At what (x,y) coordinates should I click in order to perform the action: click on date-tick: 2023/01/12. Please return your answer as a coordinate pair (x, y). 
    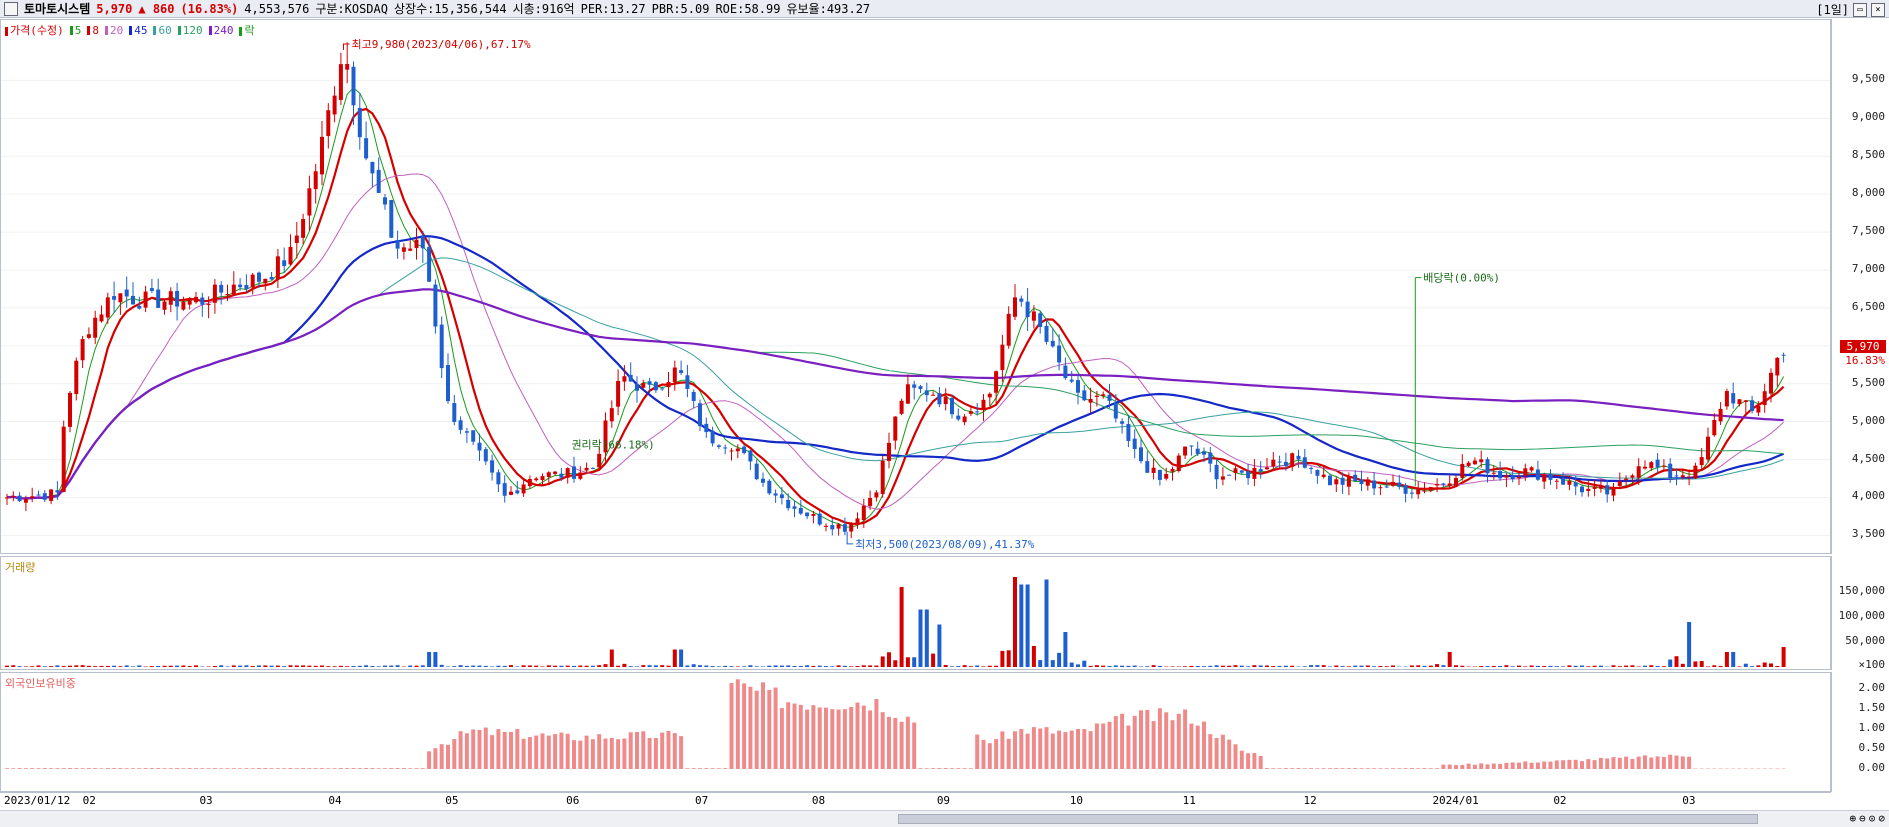
    Looking at the image, I should click on (37, 800).